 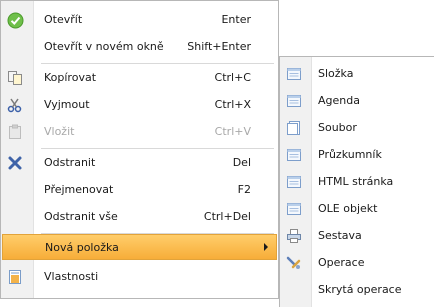 I want to click on menu-item-label: Soubor, so click(x=337, y=127).